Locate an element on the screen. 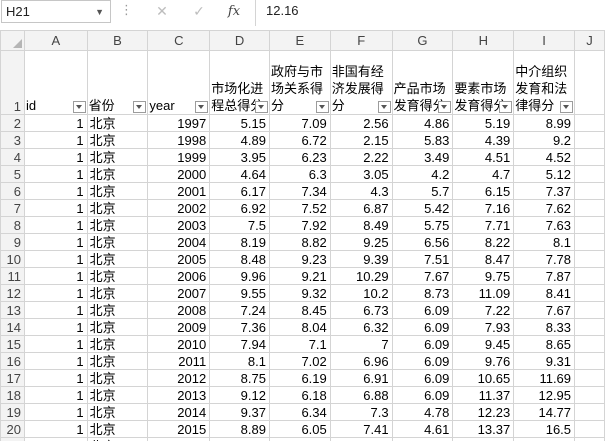 The image size is (605, 441). cell-gov-market: 7.09 is located at coordinates (299, 123).